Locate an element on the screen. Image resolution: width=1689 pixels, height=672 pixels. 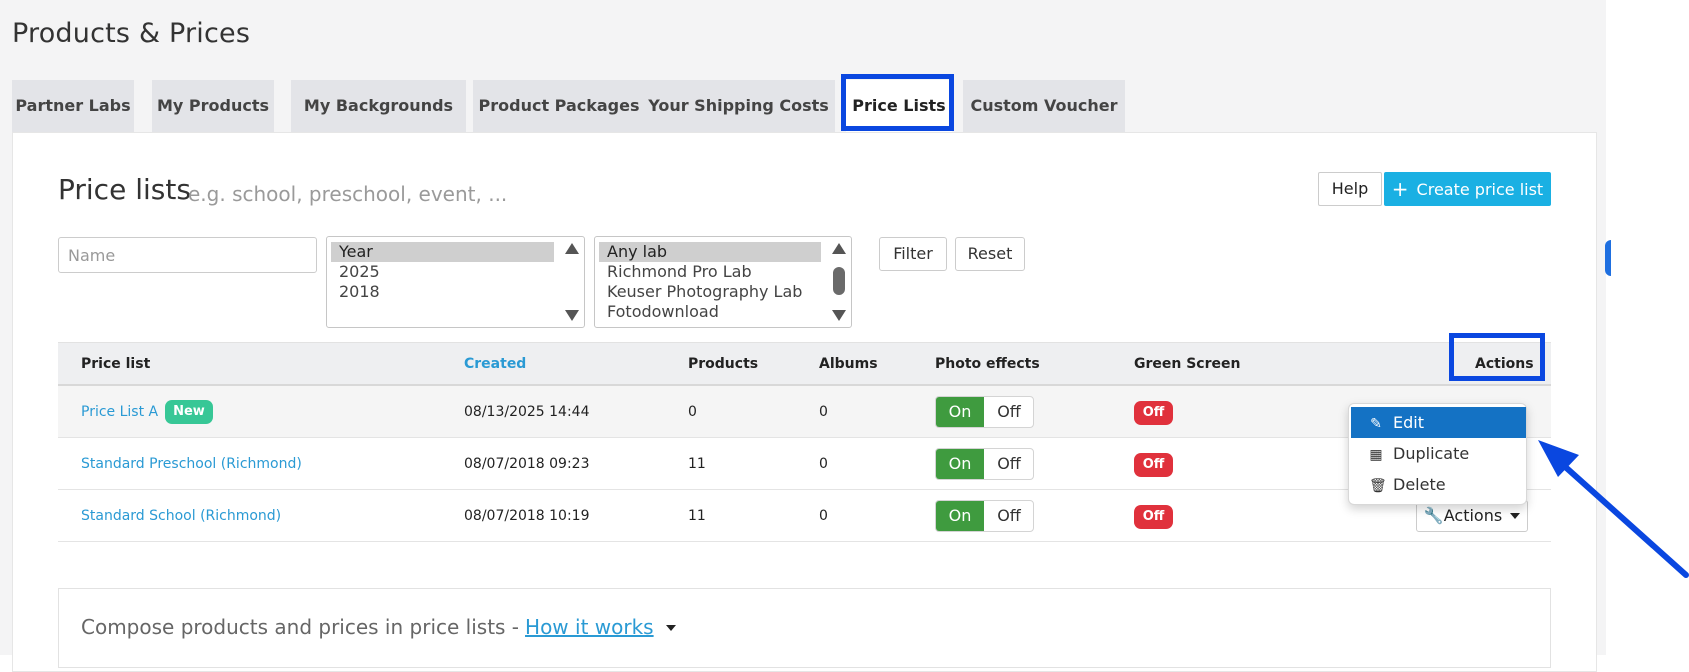
price-list-name: Price List A is located at coordinates (119, 412).